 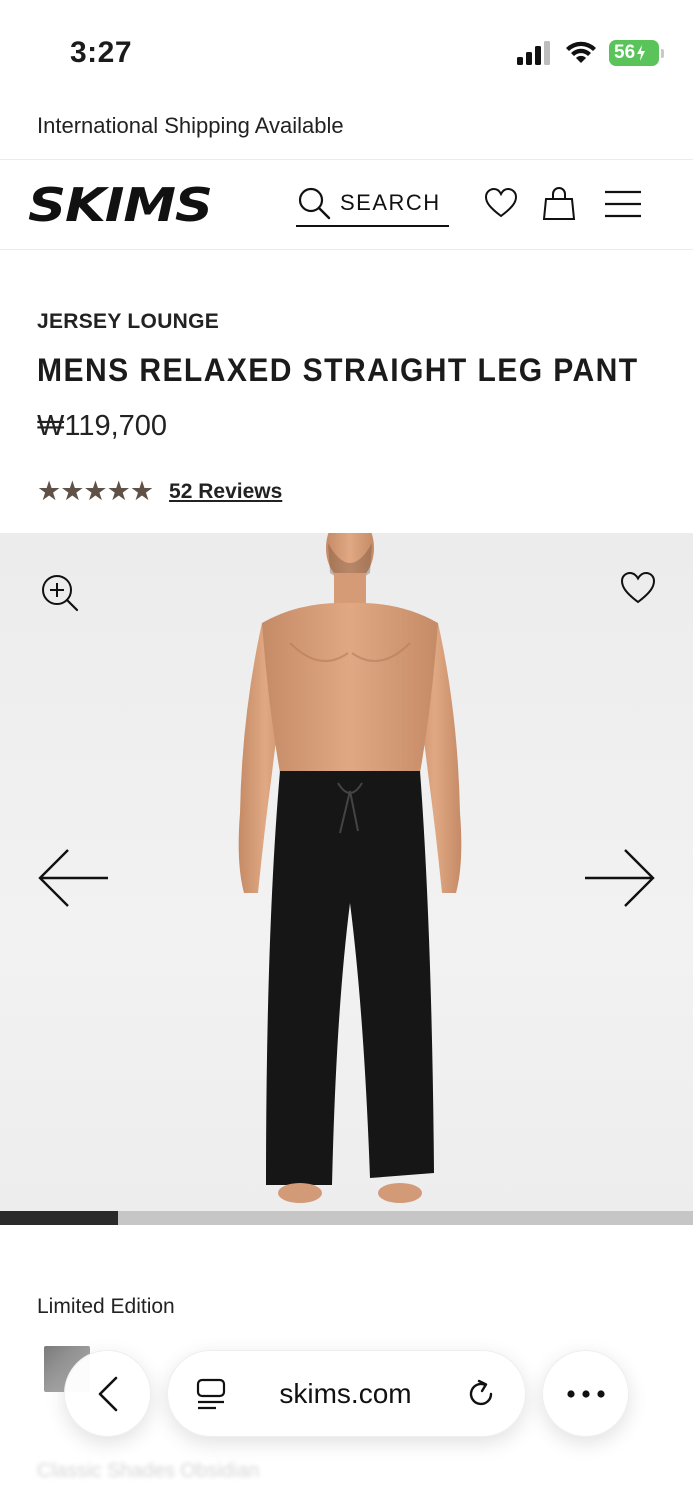 What do you see at coordinates (623, 204) in the screenshot?
I see `menu-hamburger-icon` at bounding box center [623, 204].